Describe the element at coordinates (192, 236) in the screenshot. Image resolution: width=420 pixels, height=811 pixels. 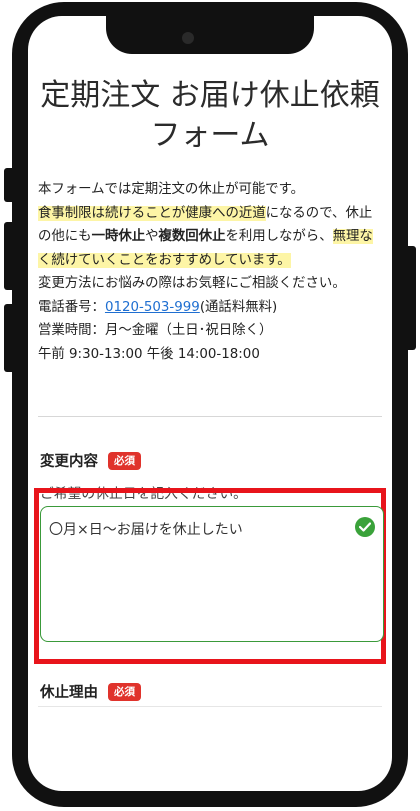
I see `bold-text: 複数回休止` at that location.